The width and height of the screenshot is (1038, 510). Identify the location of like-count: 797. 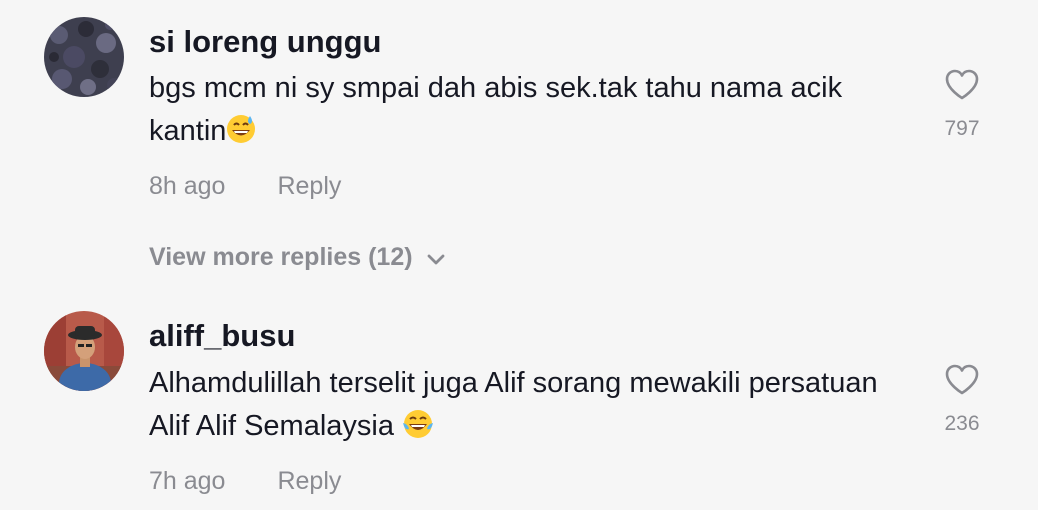
(962, 128).